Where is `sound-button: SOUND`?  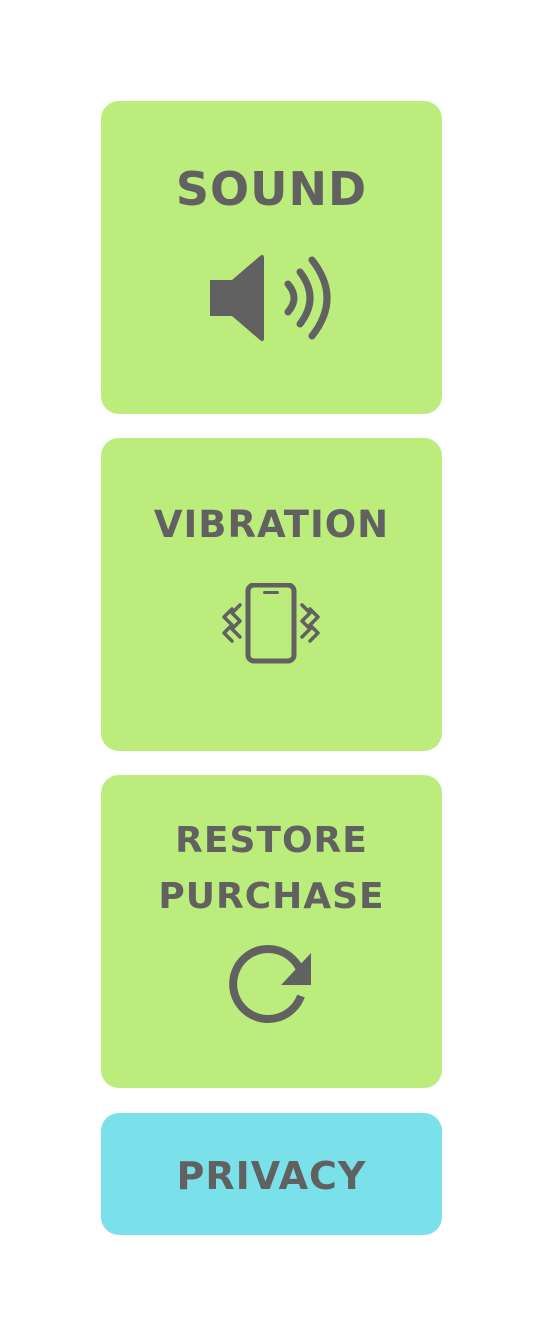 sound-button: SOUND is located at coordinates (271, 257).